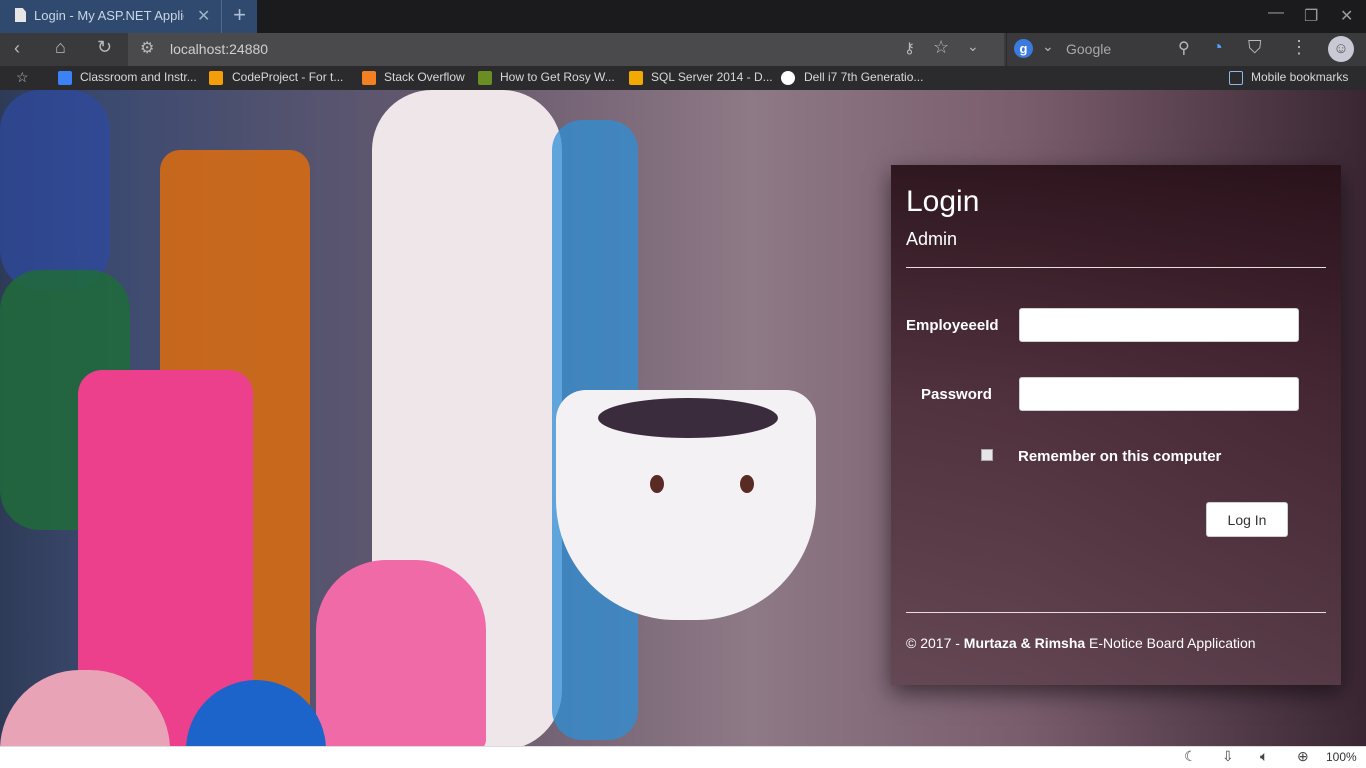 The height and width of the screenshot is (768, 1366). Describe the element at coordinates (216, 78) in the screenshot. I see `codeproject-icon` at that location.